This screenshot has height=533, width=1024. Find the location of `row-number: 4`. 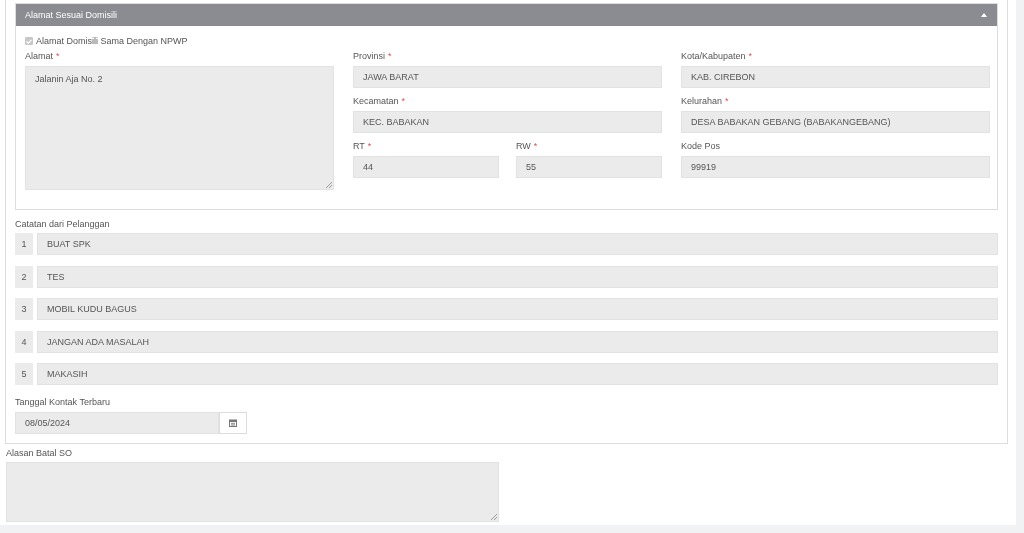

row-number: 4 is located at coordinates (24, 341).